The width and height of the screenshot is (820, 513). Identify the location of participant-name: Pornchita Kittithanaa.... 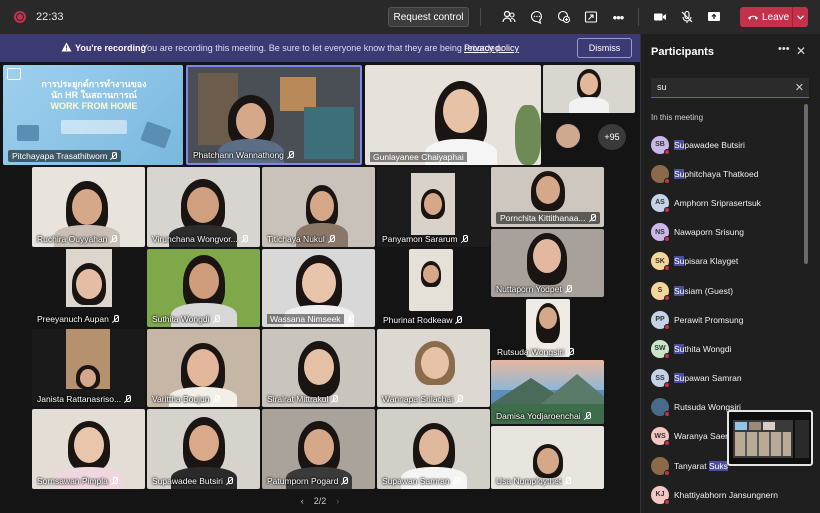
(548, 218).